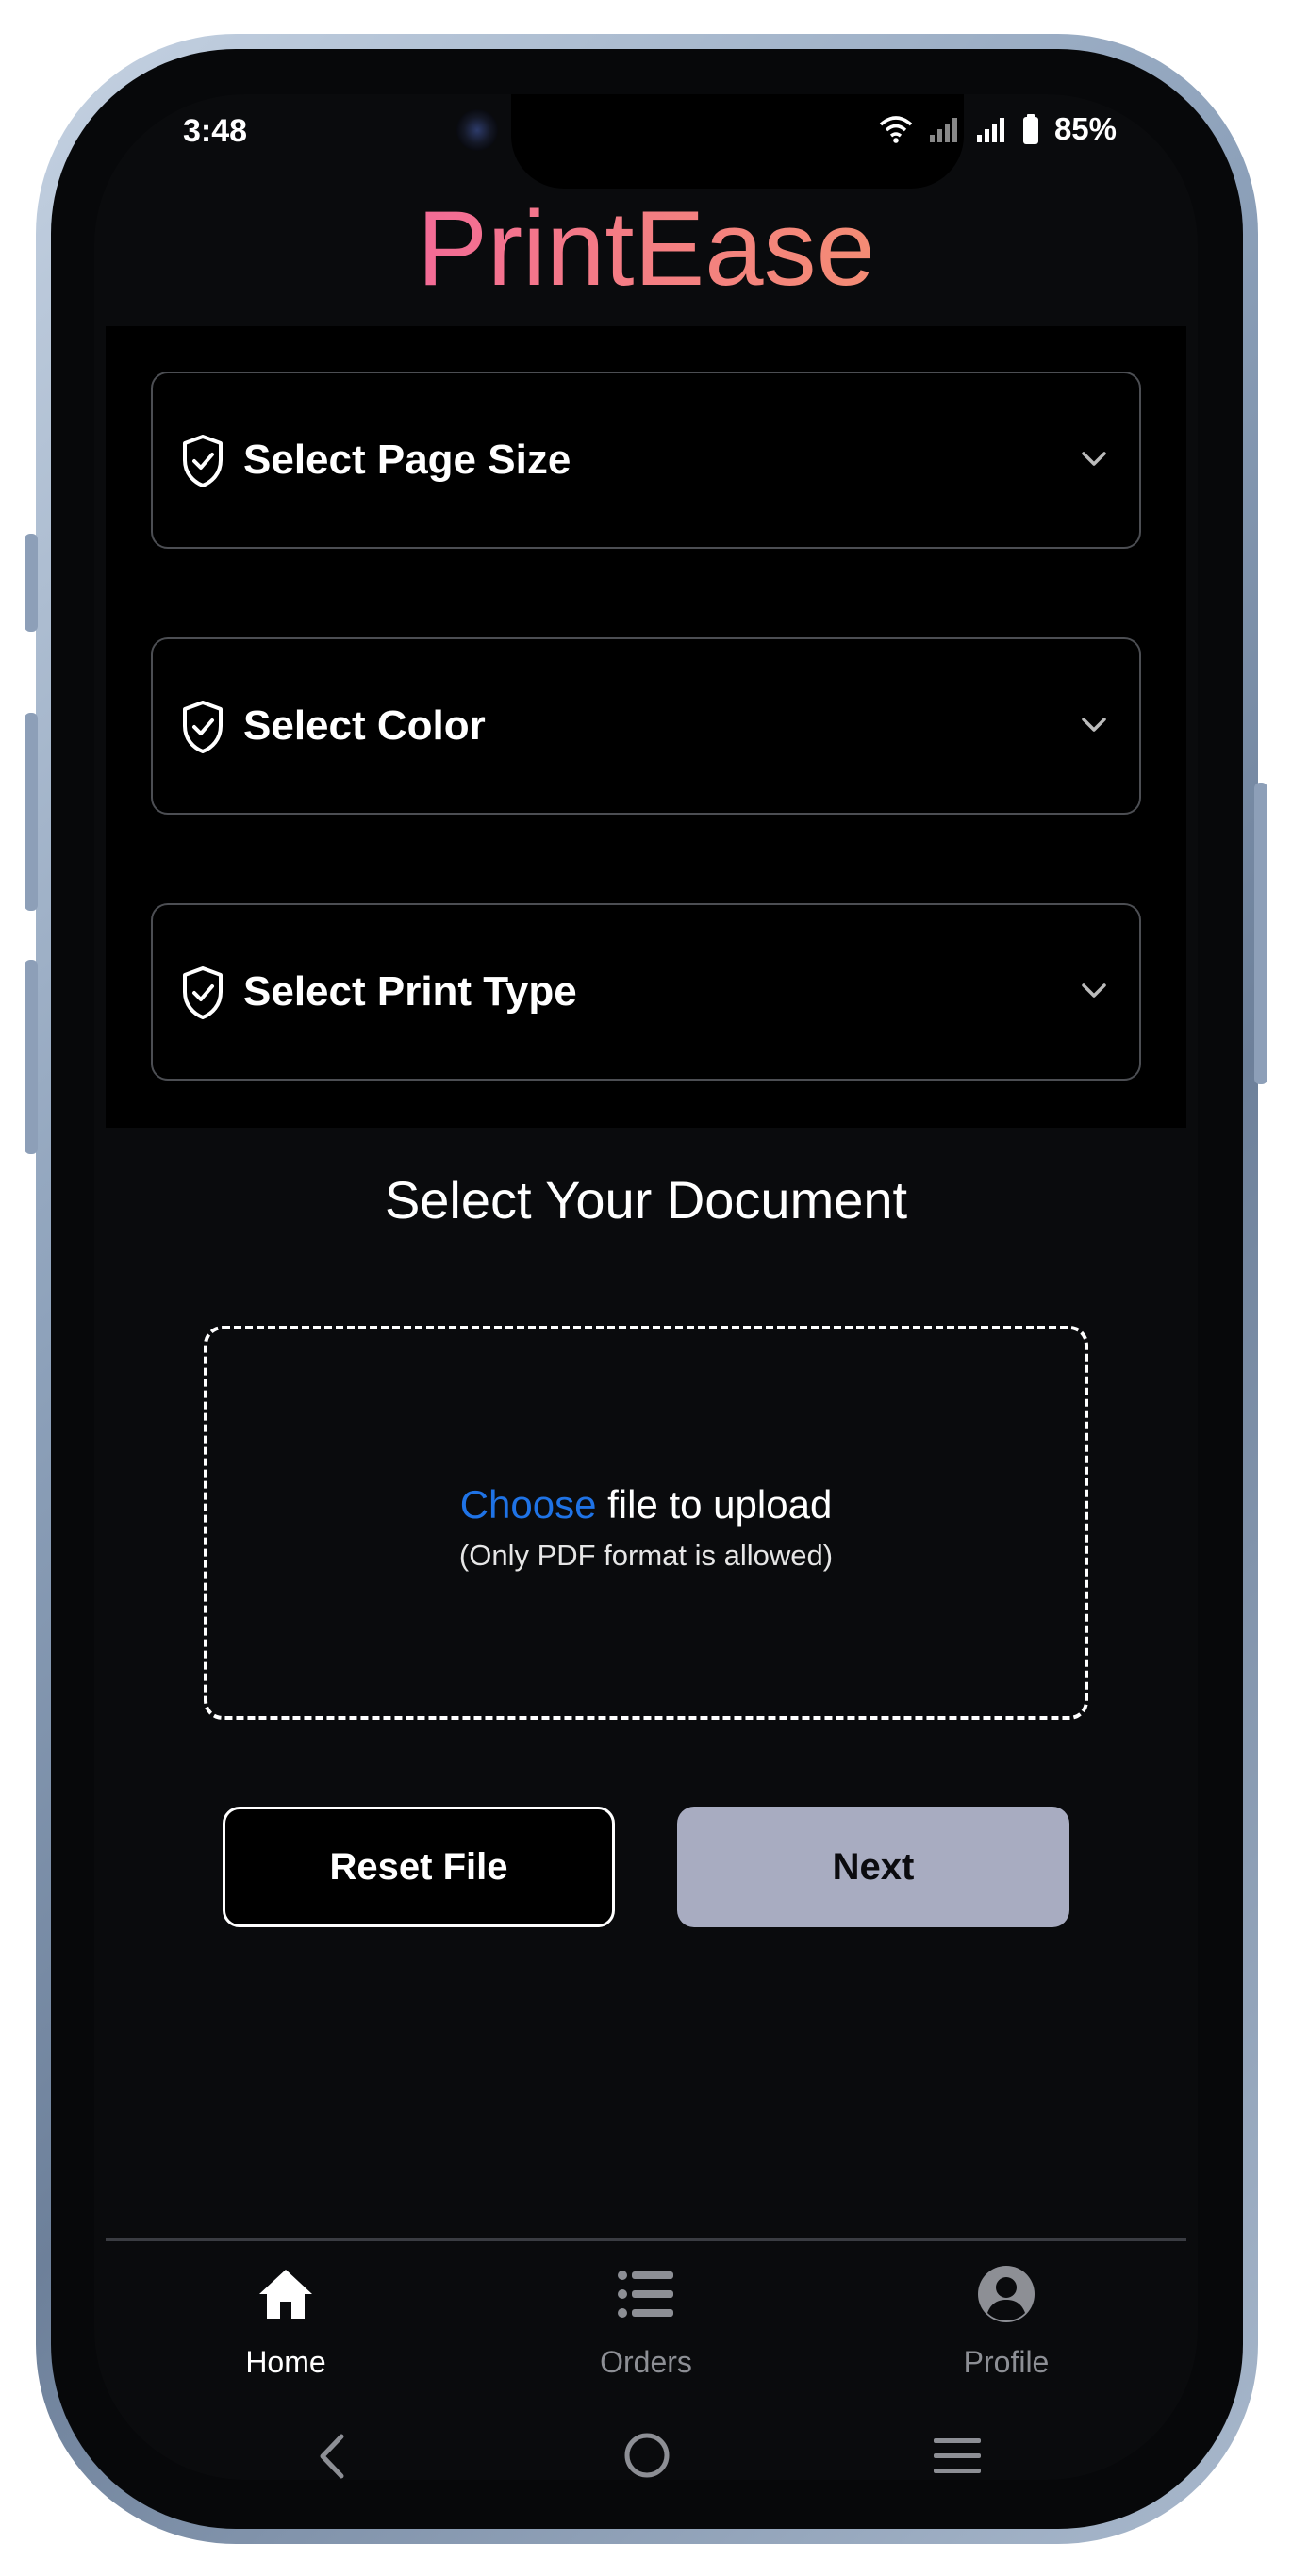 The height and width of the screenshot is (2576, 1292). Describe the element at coordinates (1030, 129) in the screenshot. I see `battery-icon` at that location.